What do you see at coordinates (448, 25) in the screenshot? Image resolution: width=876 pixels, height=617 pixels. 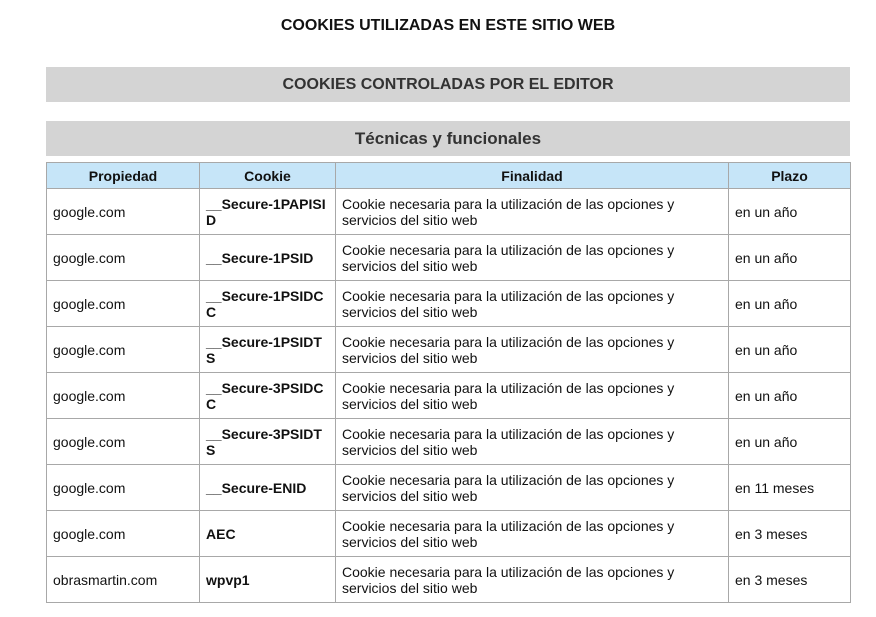 I see `page-title: COOKIES UTILIZADAS EN ESTE SITIO WEB` at bounding box center [448, 25].